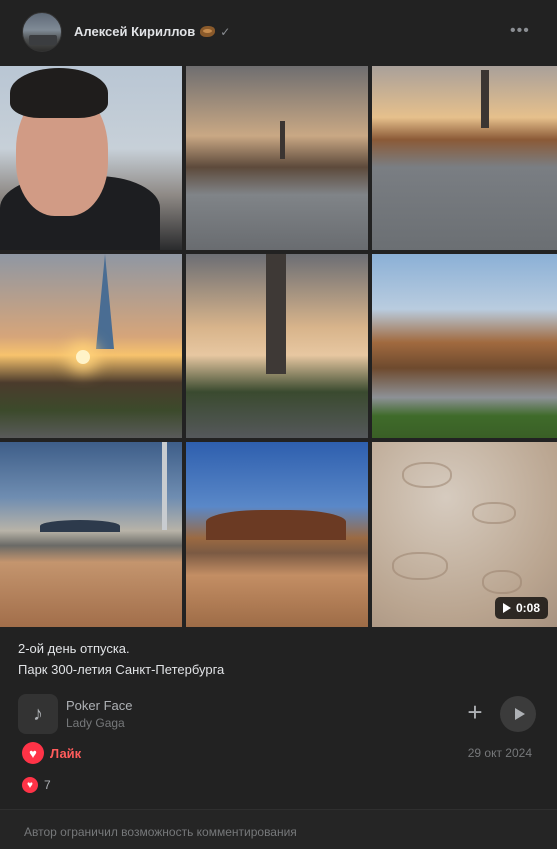 The height and width of the screenshot is (849, 557). Describe the element at coordinates (99, 705) in the screenshot. I see `track-title: Poker Face` at that location.